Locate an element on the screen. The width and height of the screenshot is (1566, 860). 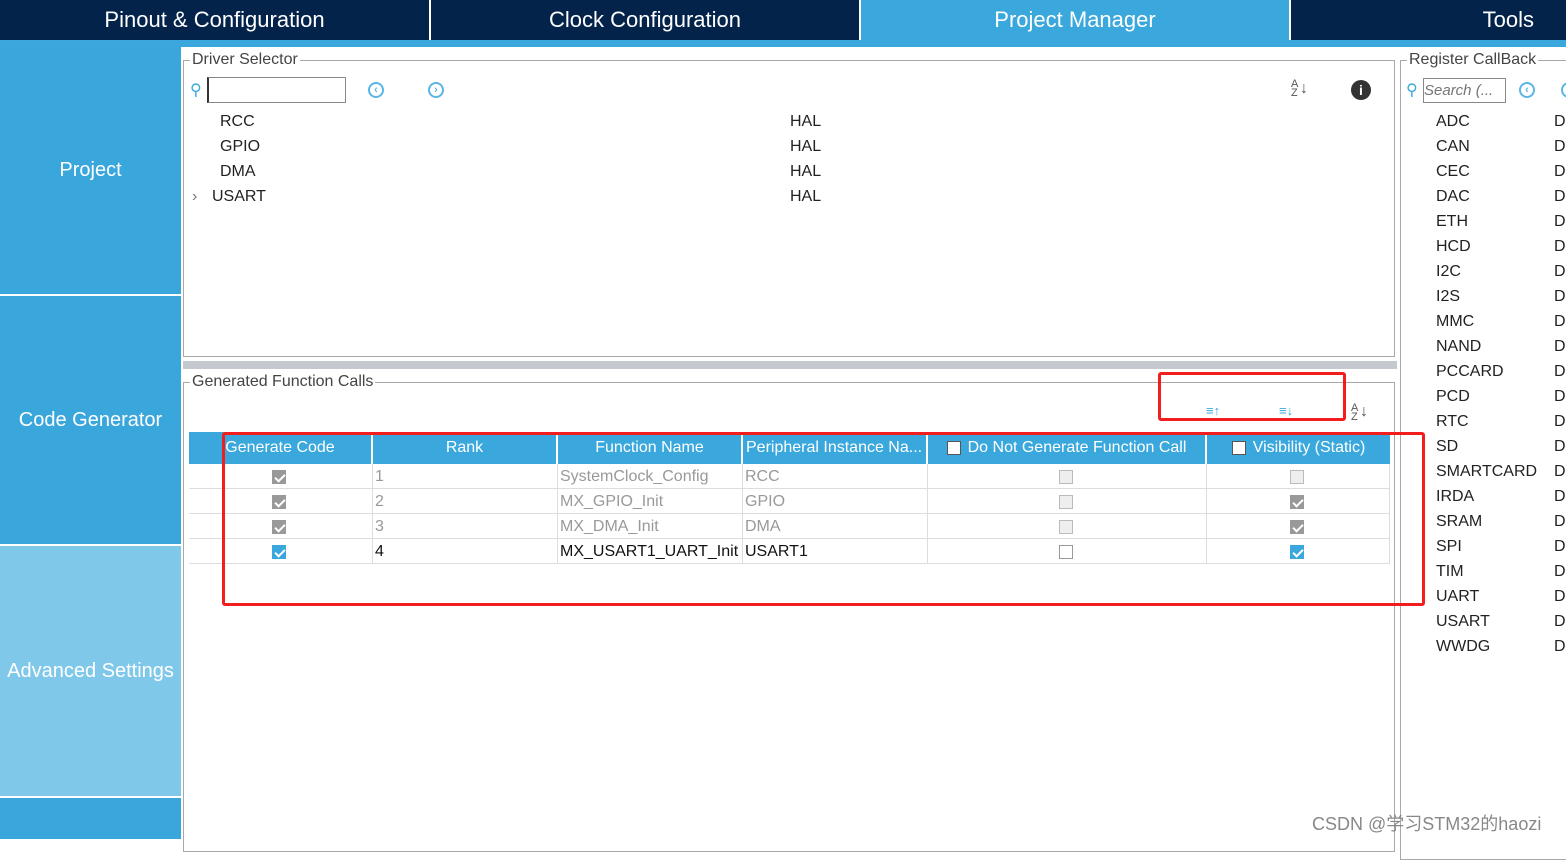
callback-item: ADC is located at coordinates (1453, 122).